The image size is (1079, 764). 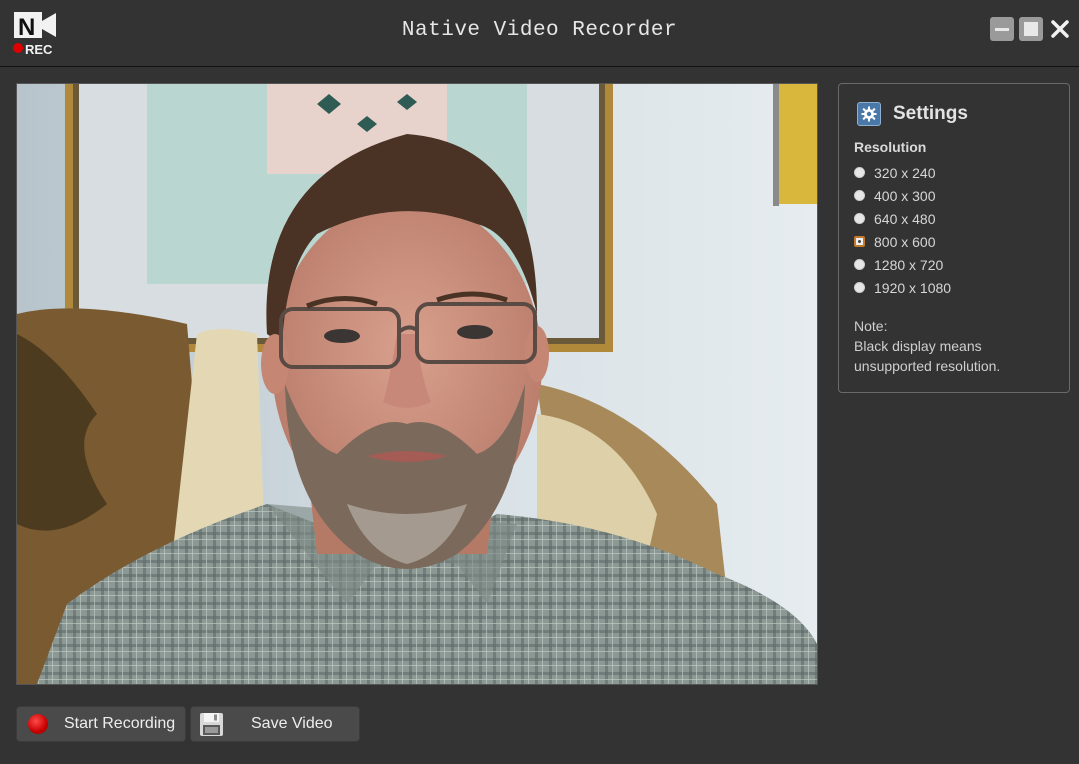 I want to click on radio-800x600: 800 x 600, so click(x=902, y=241).